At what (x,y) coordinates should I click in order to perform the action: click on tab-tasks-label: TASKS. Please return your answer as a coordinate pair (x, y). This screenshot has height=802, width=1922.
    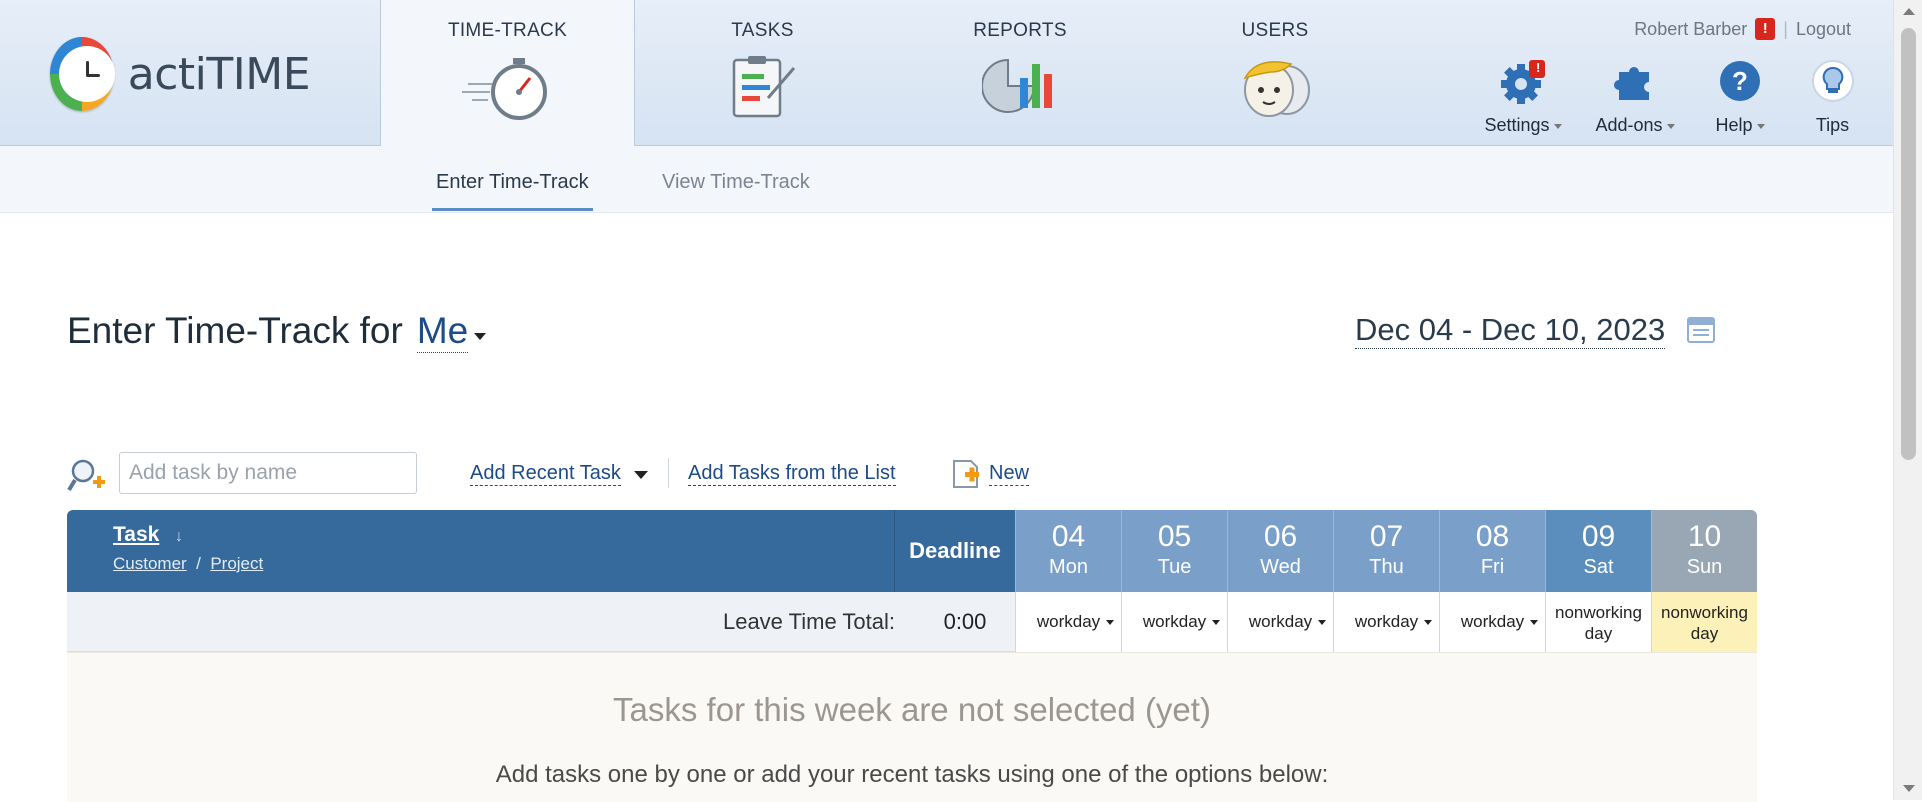
    Looking at the image, I should click on (762, 30).